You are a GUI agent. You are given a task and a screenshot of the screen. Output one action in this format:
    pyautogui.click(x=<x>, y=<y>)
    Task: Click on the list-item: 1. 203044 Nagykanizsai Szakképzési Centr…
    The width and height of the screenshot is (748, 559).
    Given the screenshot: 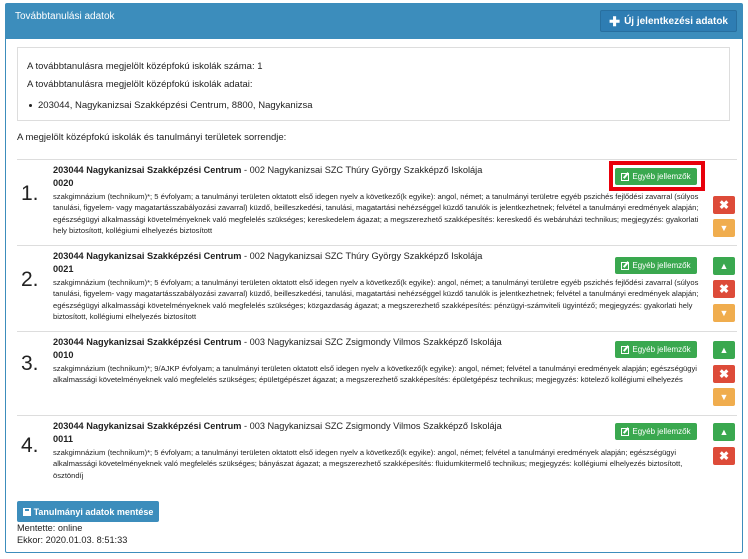 What is the action you would take?
    pyautogui.click(x=377, y=201)
    